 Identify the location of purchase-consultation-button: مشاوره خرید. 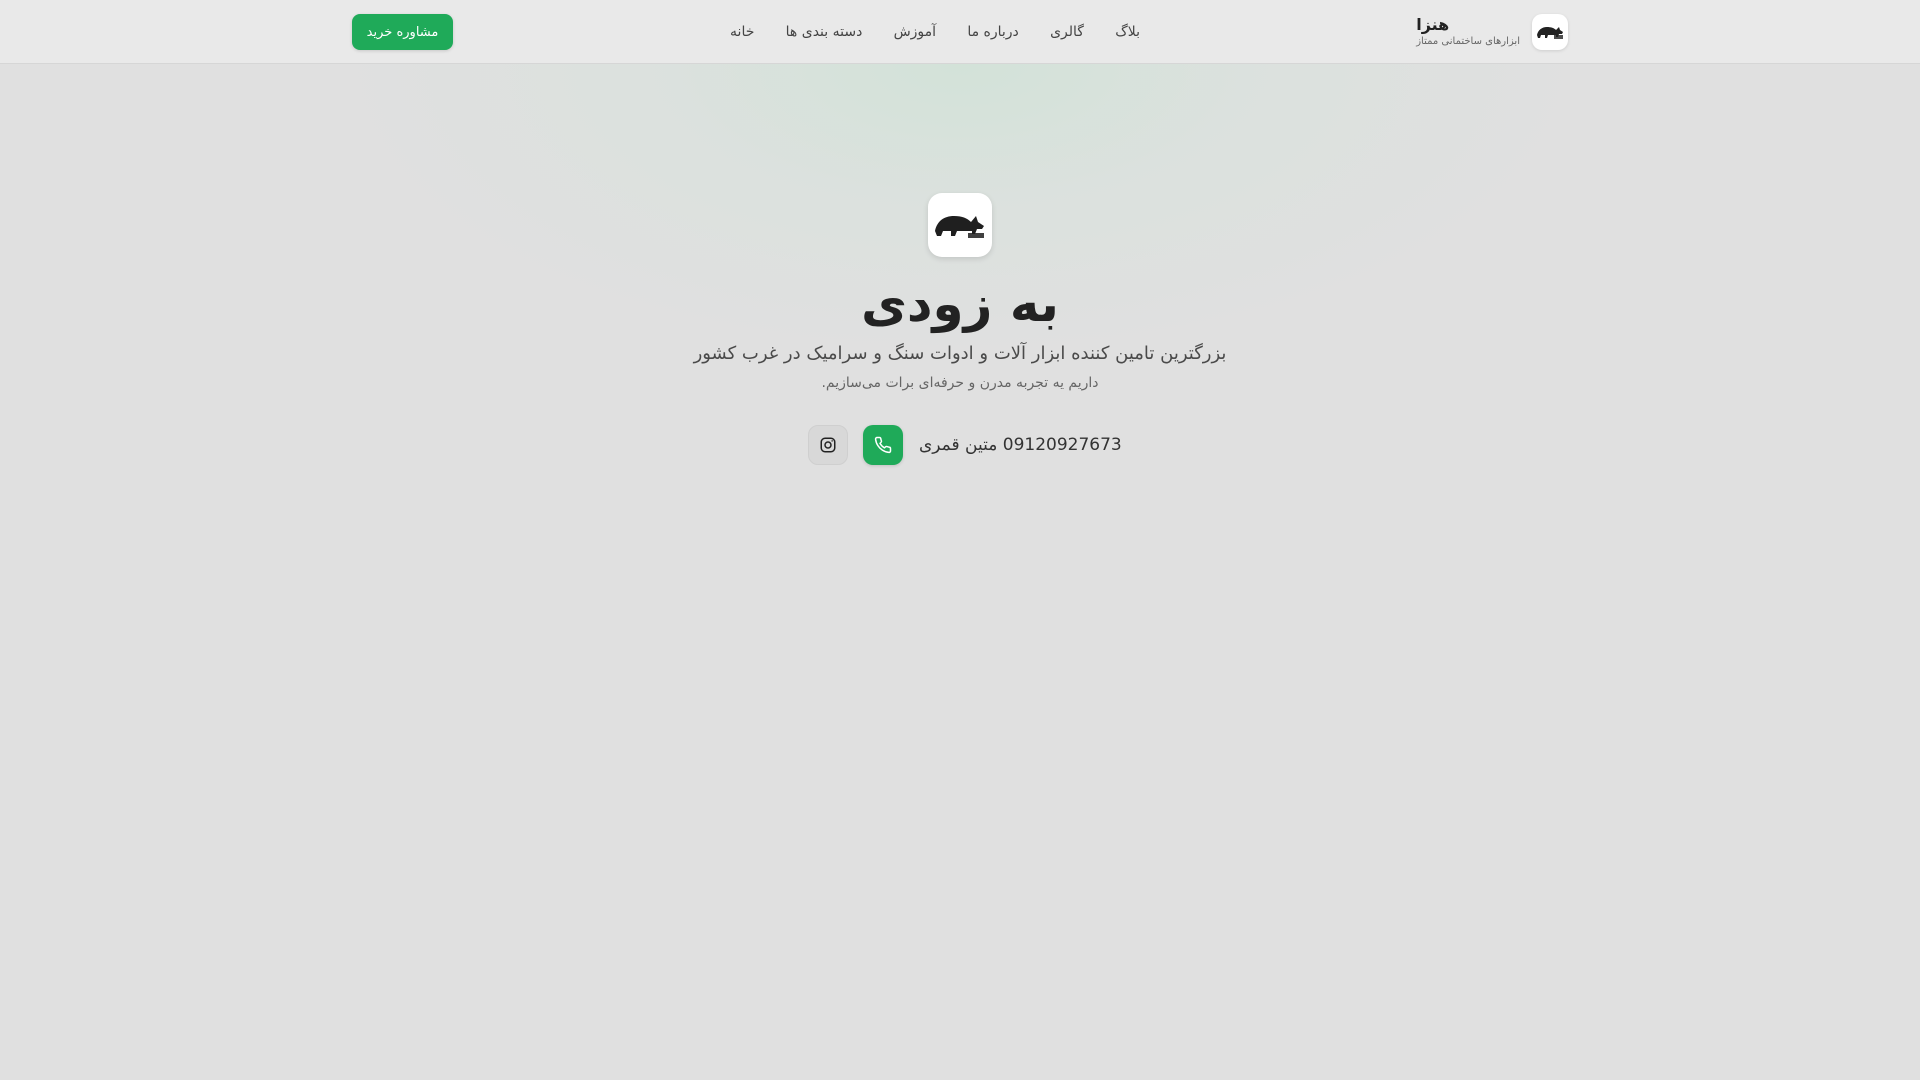
(402, 32).